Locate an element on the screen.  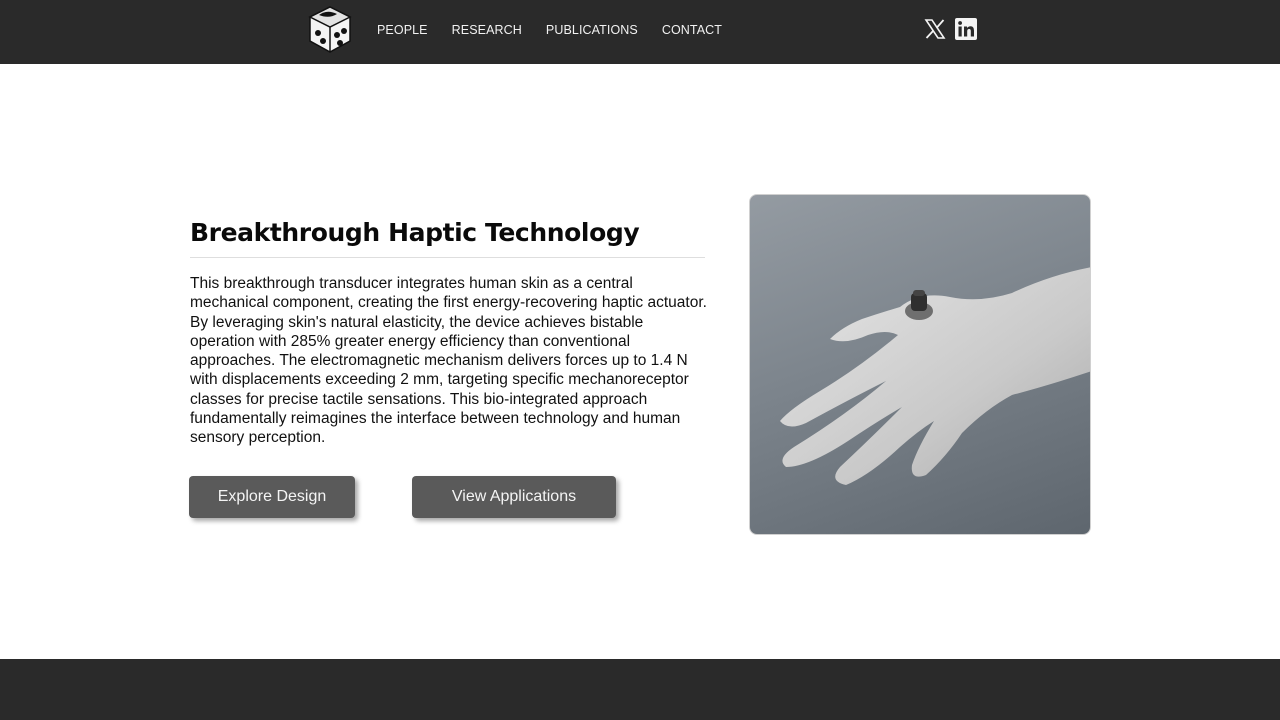
top-navigation-bar: PEOPLE RESEARCH PUBLICATIONS CONTACT is located at coordinates (640, 32).